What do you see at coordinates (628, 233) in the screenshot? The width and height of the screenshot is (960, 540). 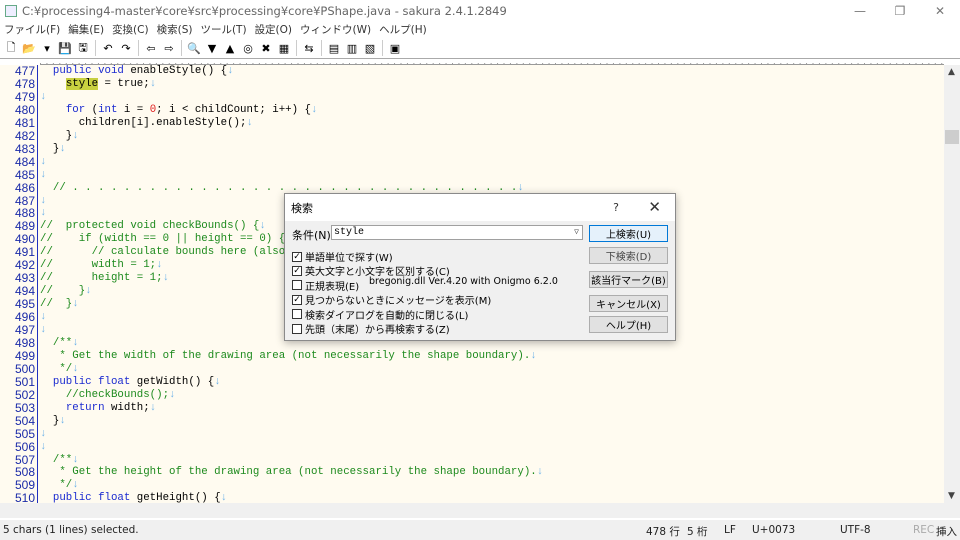 I see `search-up-button: 上検索(U)` at bounding box center [628, 233].